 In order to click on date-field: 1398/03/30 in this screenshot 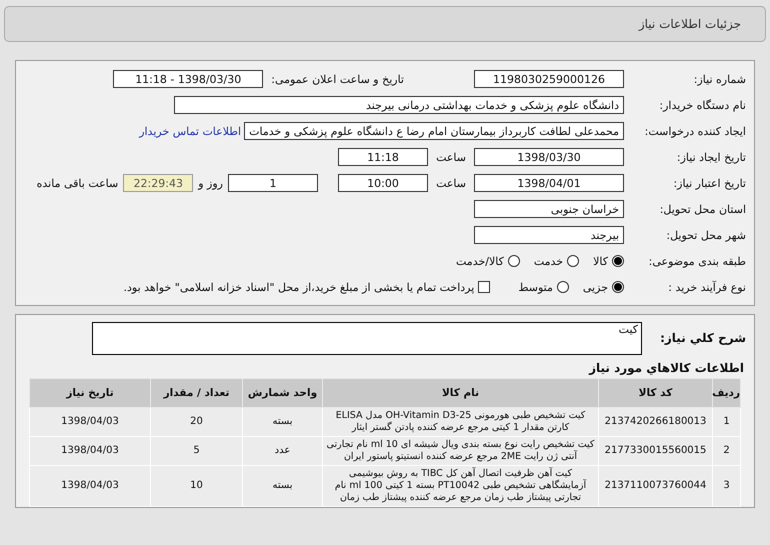, I will do `click(549, 157)`.